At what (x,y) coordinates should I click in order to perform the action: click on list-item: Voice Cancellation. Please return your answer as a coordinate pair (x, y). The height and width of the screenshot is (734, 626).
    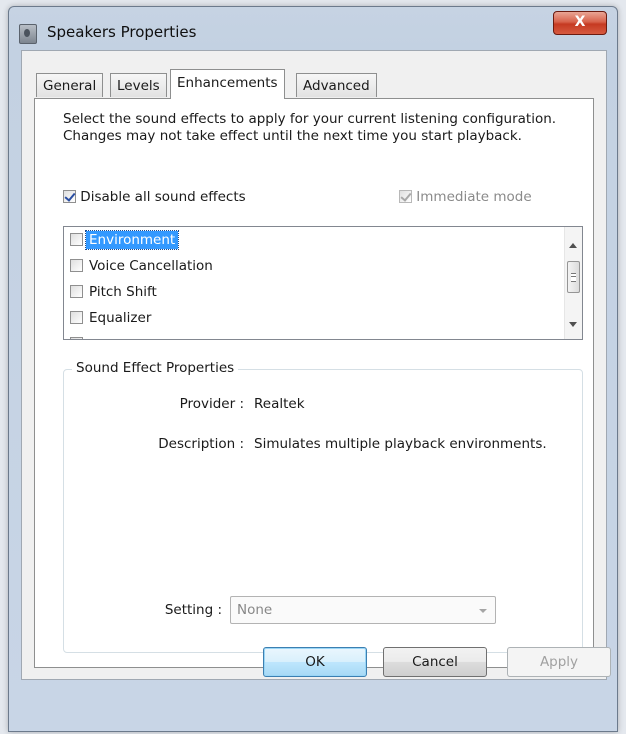
    Looking at the image, I should click on (143, 266).